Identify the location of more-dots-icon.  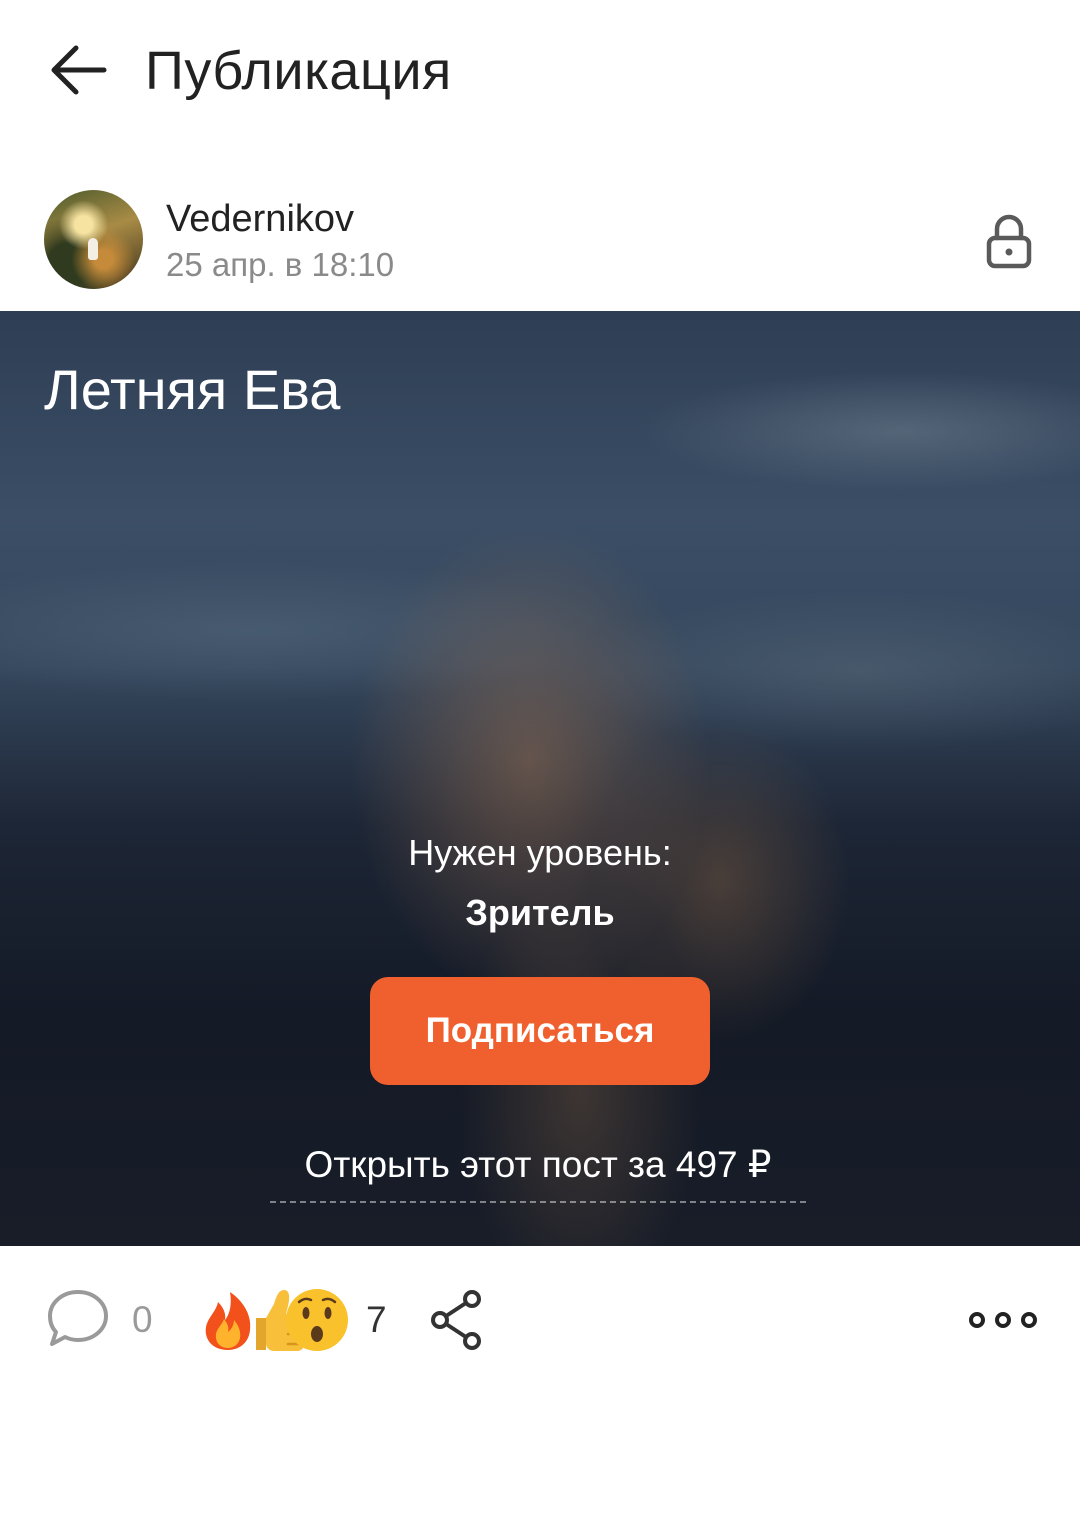
(1003, 1320).